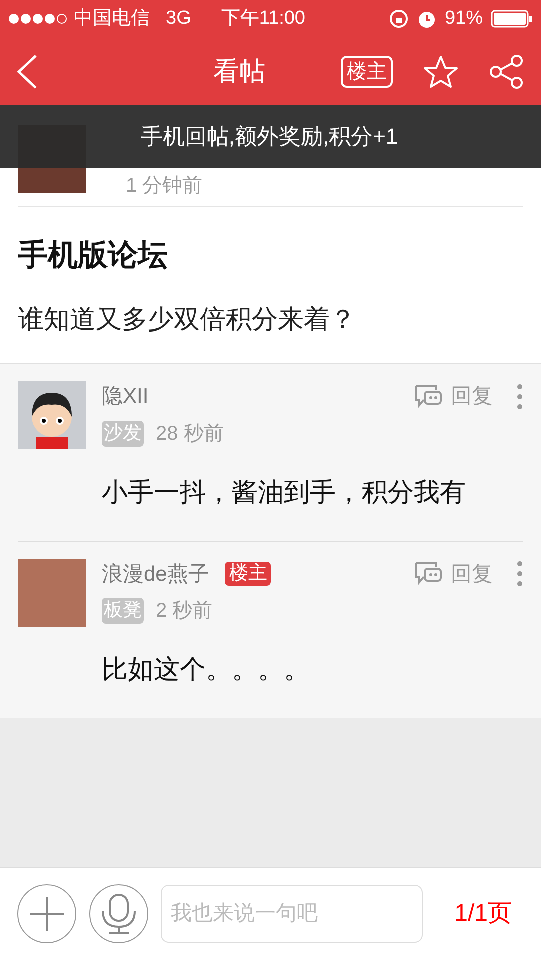 Image resolution: width=541 pixels, height=960 pixels. I want to click on battery-icon, so click(512, 19).